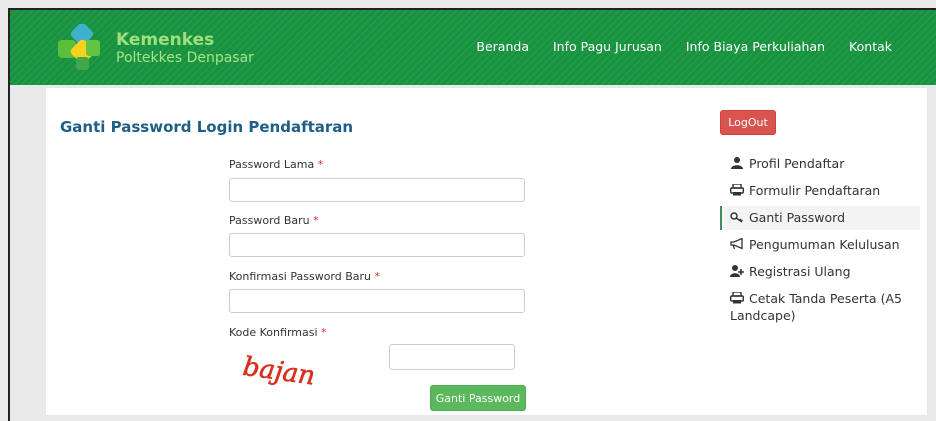 The image size is (936, 421). What do you see at coordinates (502, 46) in the screenshot?
I see `nav-beranda: Beranda` at bounding box center [502, 46].